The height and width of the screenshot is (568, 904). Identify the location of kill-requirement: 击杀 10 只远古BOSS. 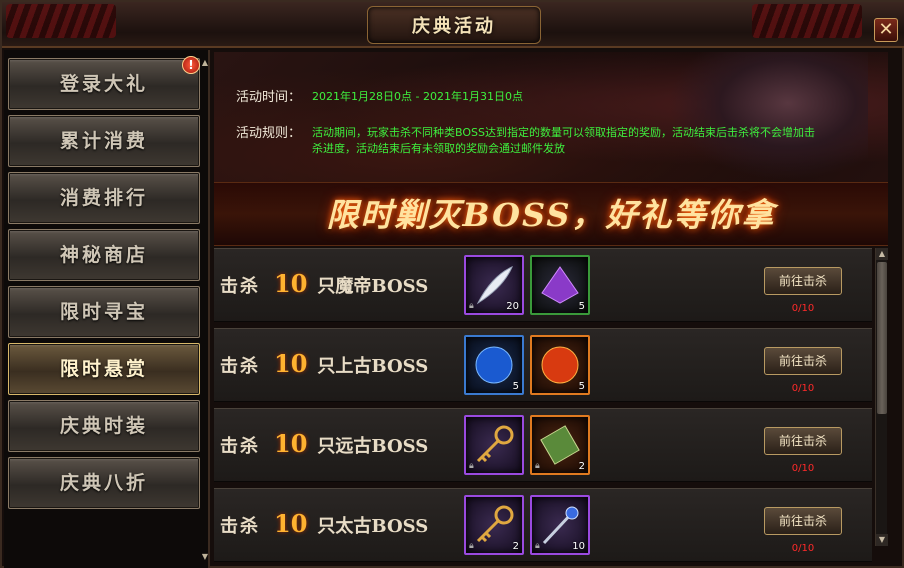
(324, 443).